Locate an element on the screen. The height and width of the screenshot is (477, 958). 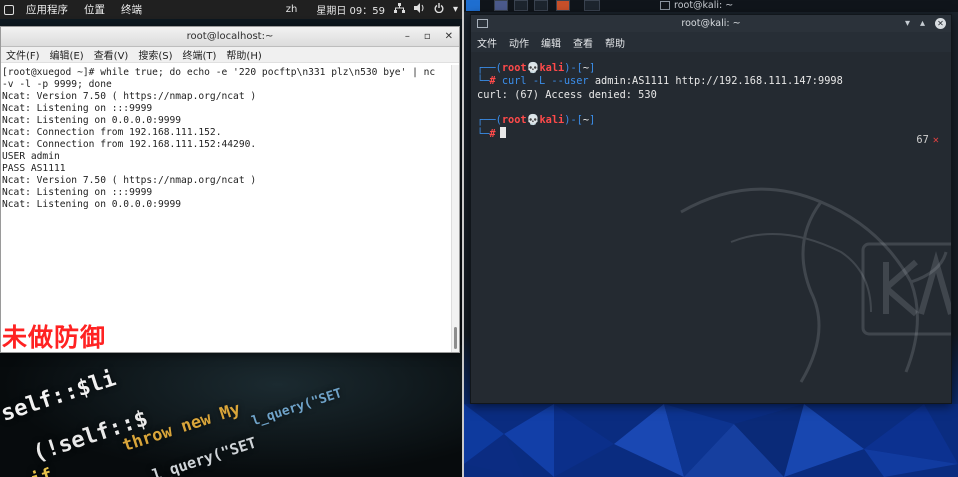
terminal-line: USER admin is located at coordinates (31, 156).